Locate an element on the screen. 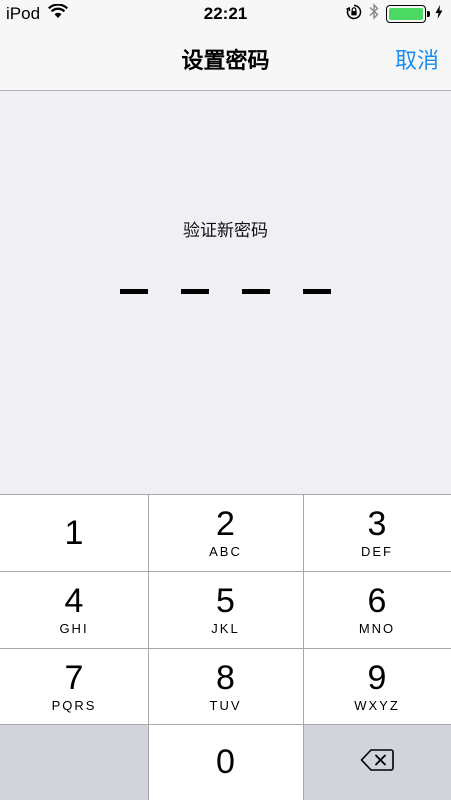 This screenshot has height=800, width=451. key-8: 8 TUV is located at coordinates (225, 686).